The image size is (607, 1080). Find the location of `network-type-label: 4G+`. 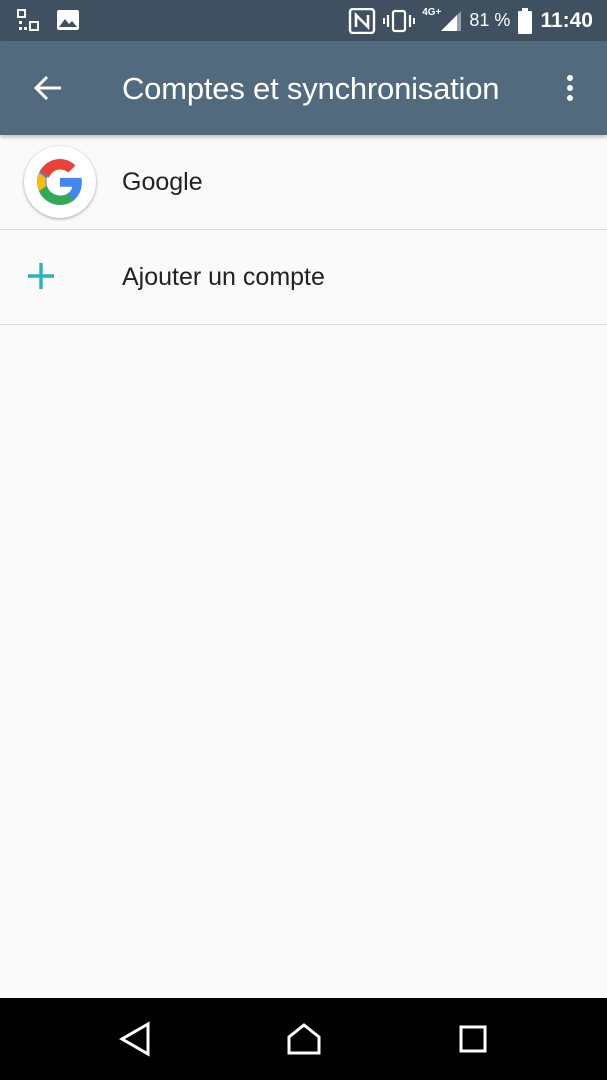

network-type-label: 4G+ is located at coordinates (432, 12).